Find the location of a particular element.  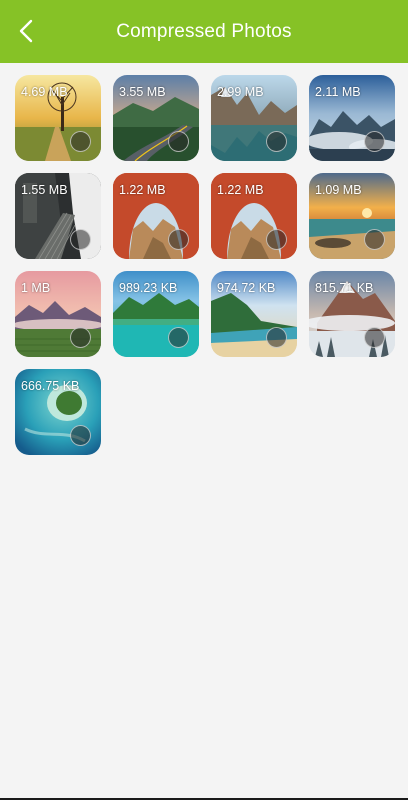

back-button is located at coordinates (26, 31).